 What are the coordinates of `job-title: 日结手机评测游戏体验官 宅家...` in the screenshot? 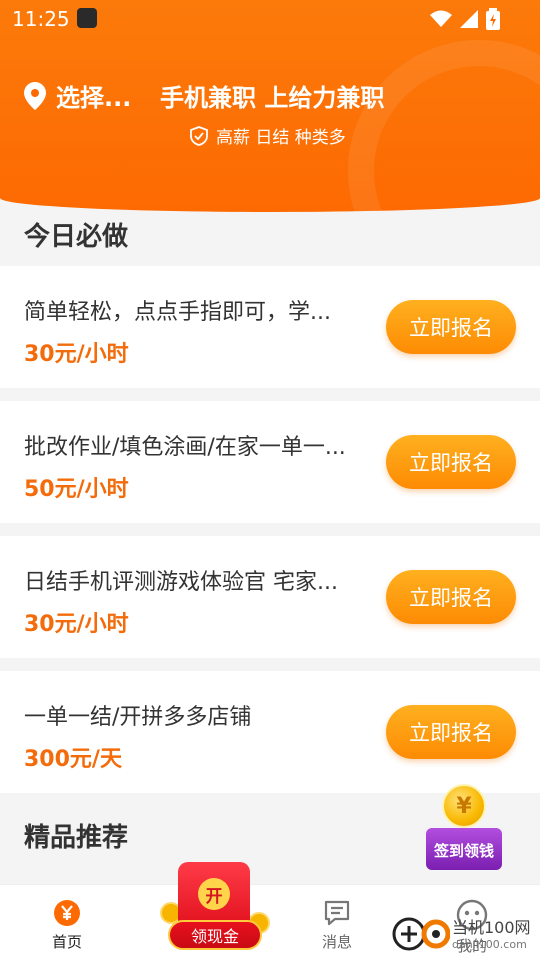 It's located at (181, 582).